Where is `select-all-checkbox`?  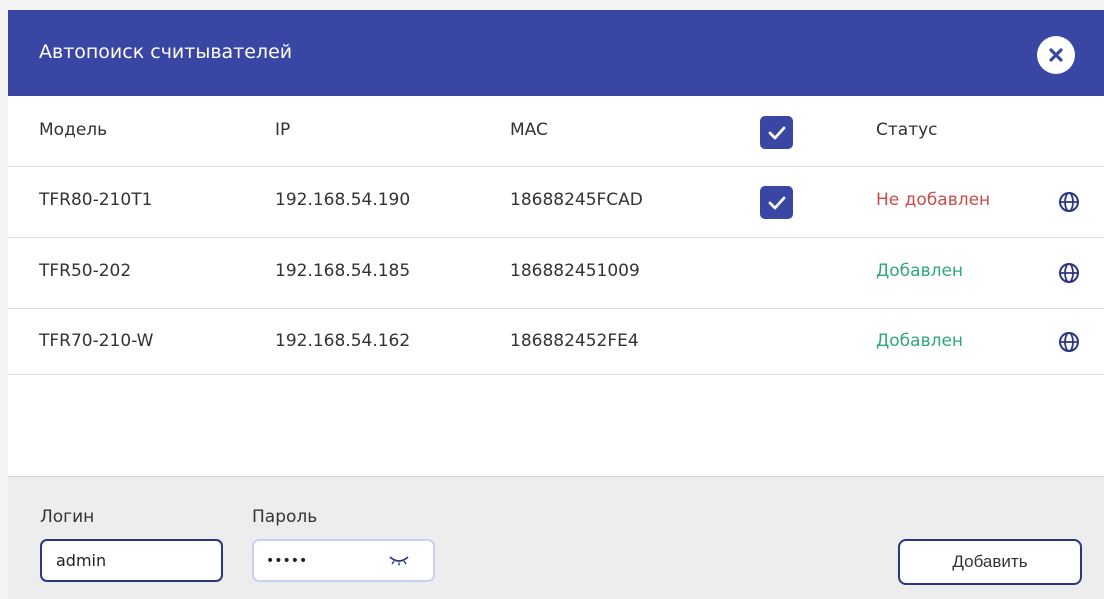 select-all-checkbox is located at coordinates (776, 132).